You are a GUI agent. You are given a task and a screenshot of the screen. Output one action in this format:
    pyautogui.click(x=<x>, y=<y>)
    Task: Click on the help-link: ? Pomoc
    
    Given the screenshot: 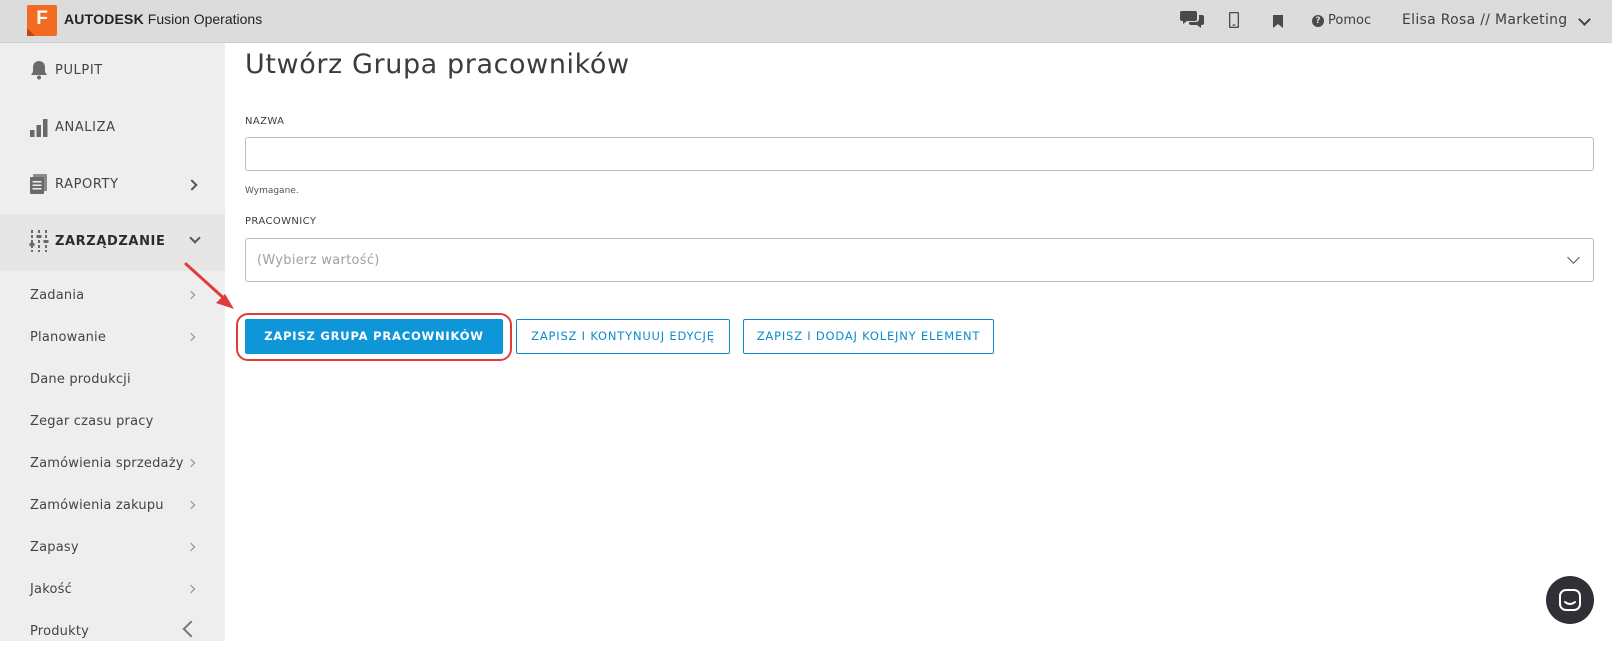 What is the action you would take?
    pyautogui.click(x=1341, y=20)
    